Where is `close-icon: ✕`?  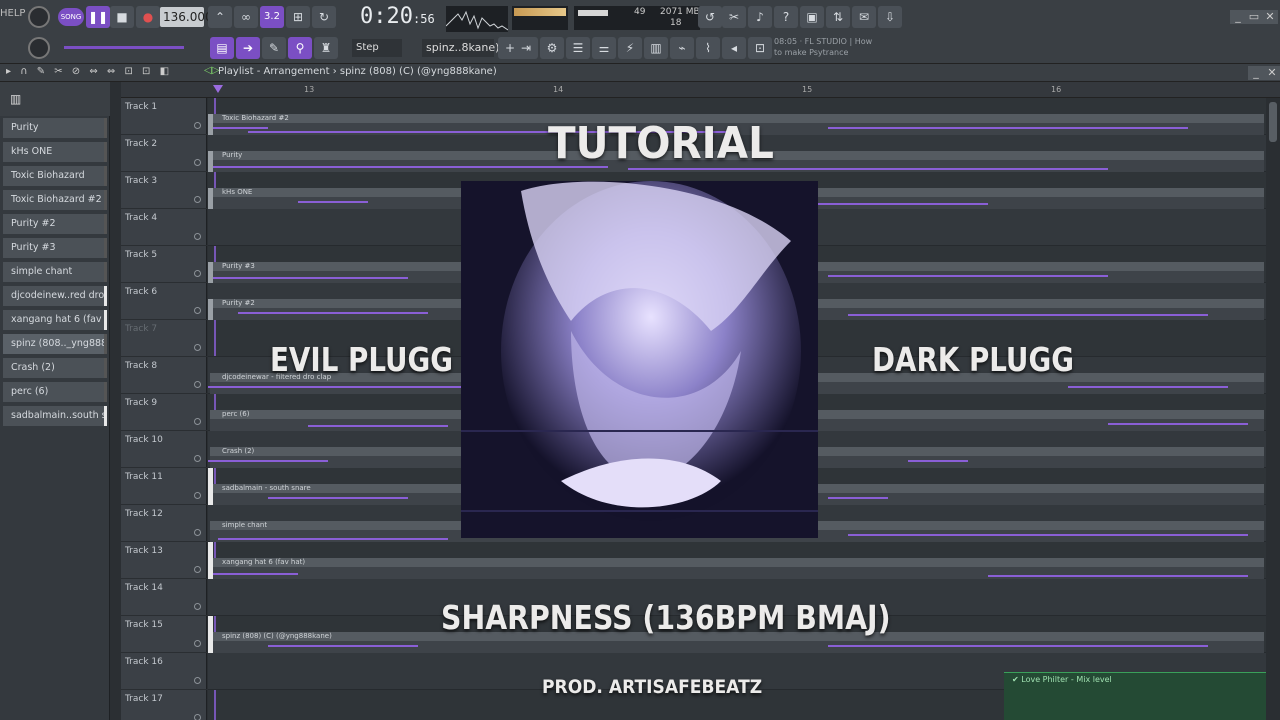 close-icon: ✕ is located at coordinates (1270, 17).